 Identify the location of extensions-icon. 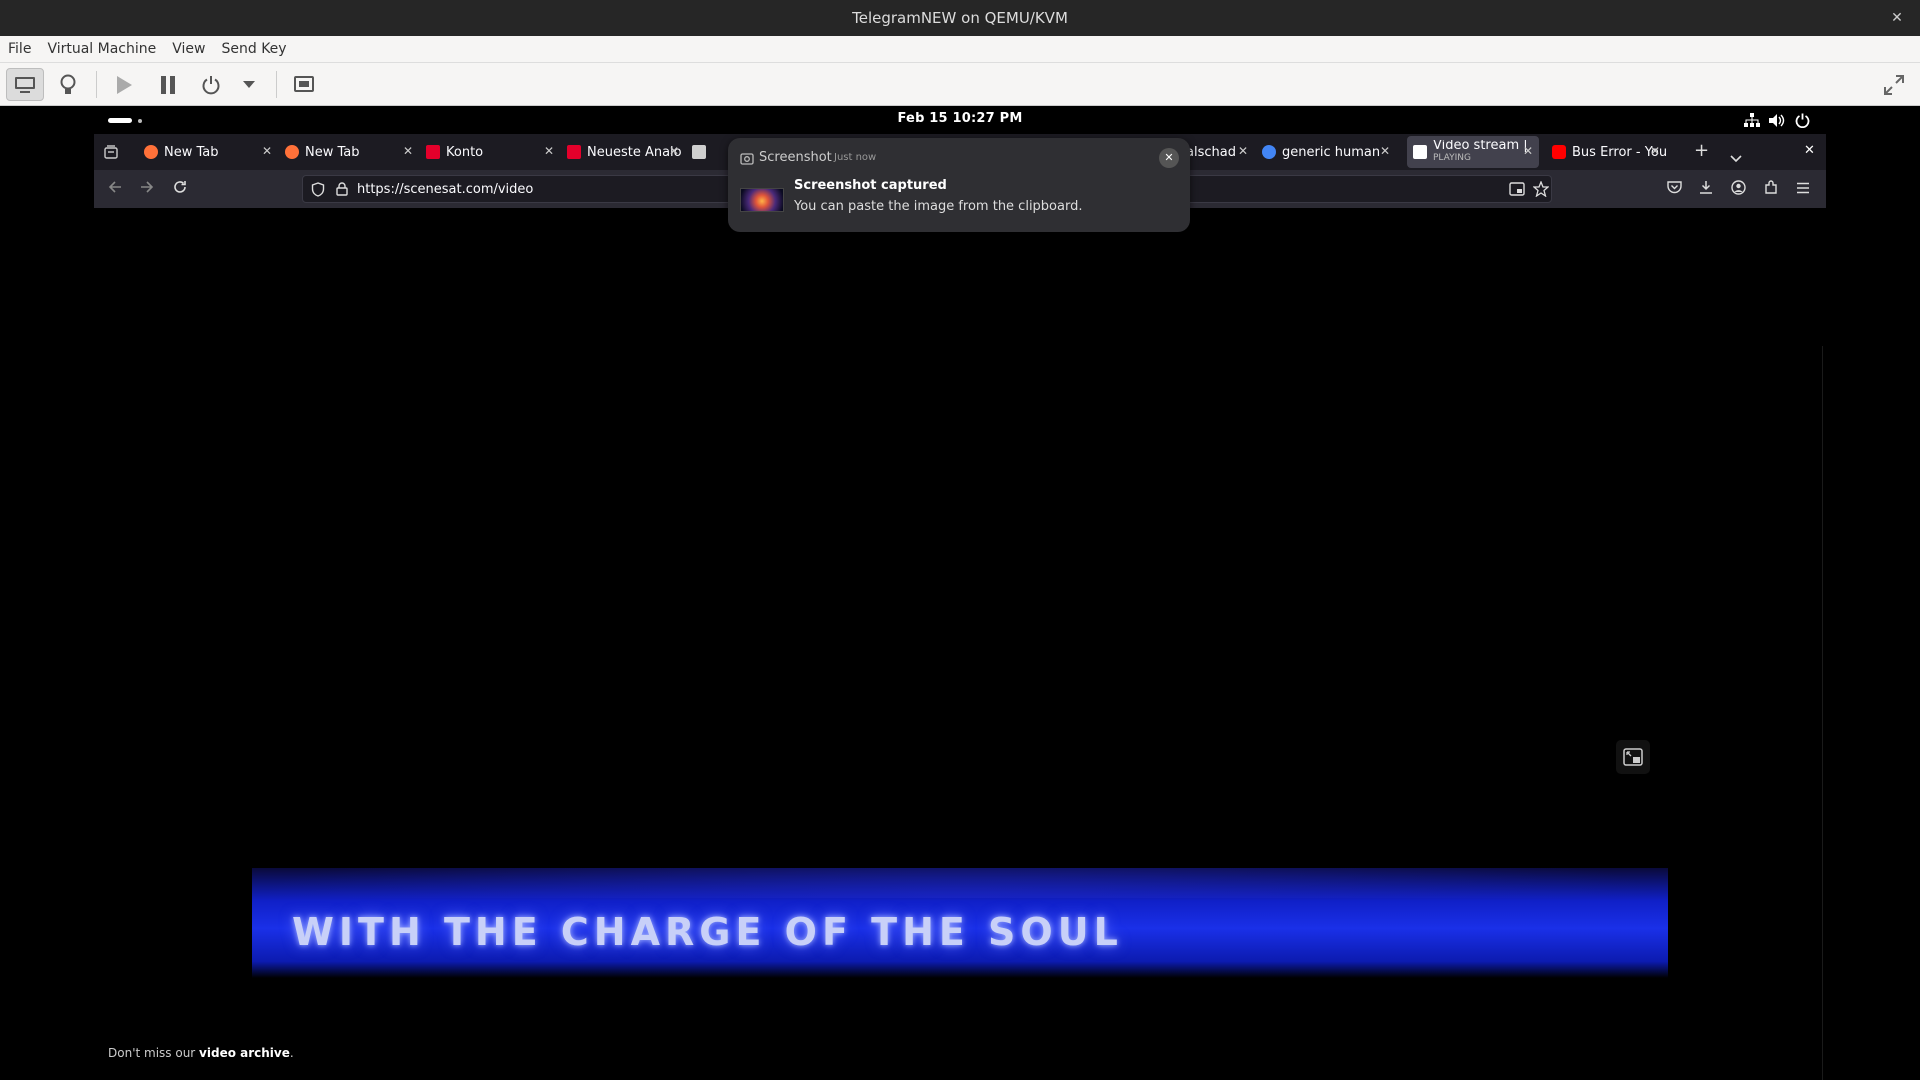
(1771, 189).